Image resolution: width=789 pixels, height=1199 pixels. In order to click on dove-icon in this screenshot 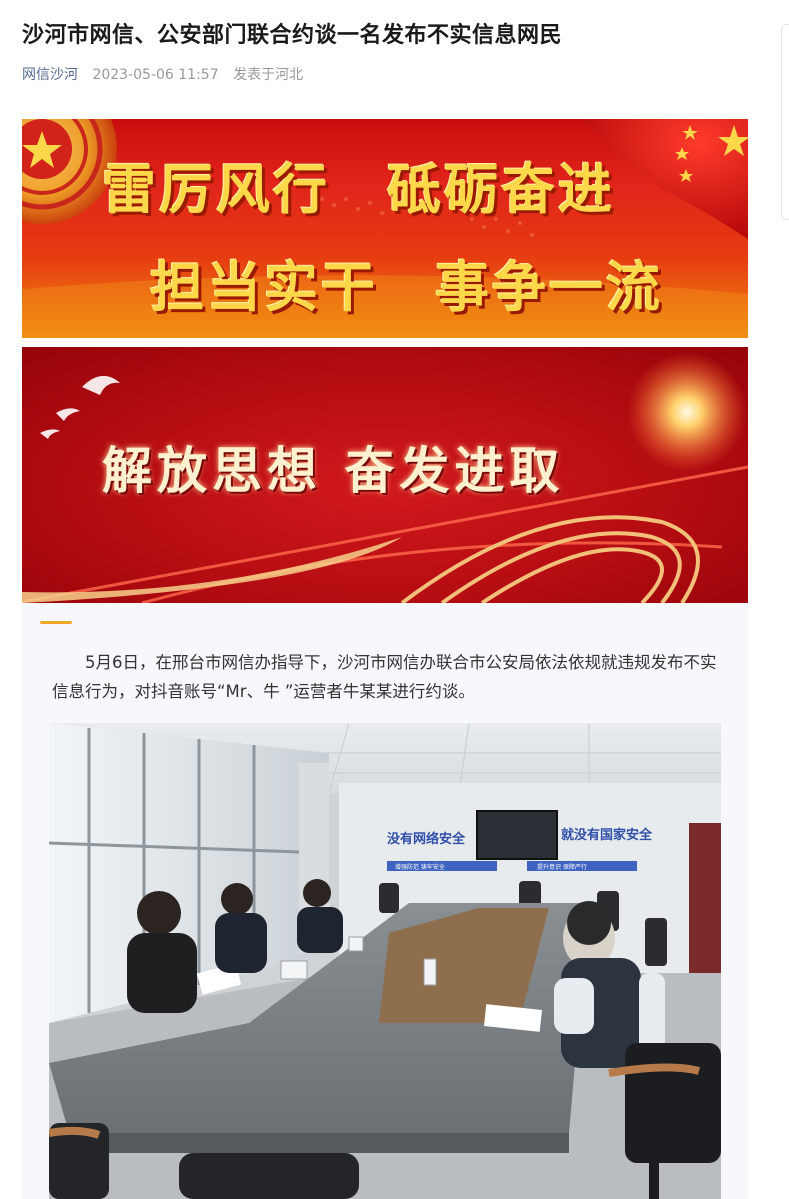, I will do `click(80, 407)`.